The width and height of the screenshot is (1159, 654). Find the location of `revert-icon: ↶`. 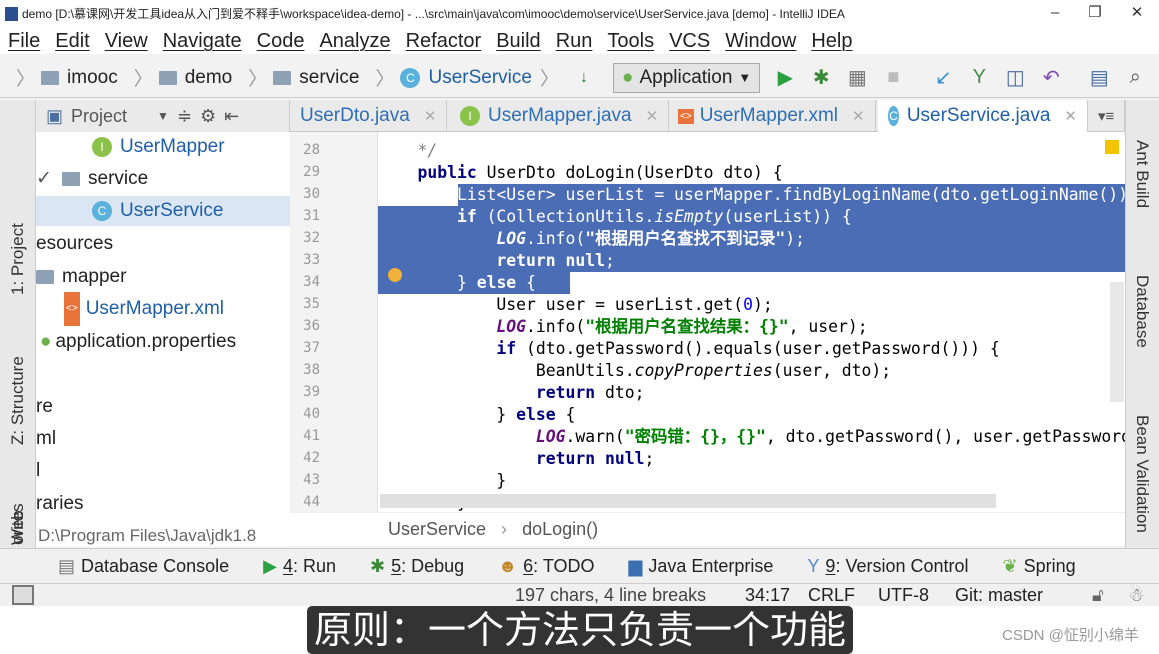

revert-icon: ↶ is located at coordinates (1051, 78).